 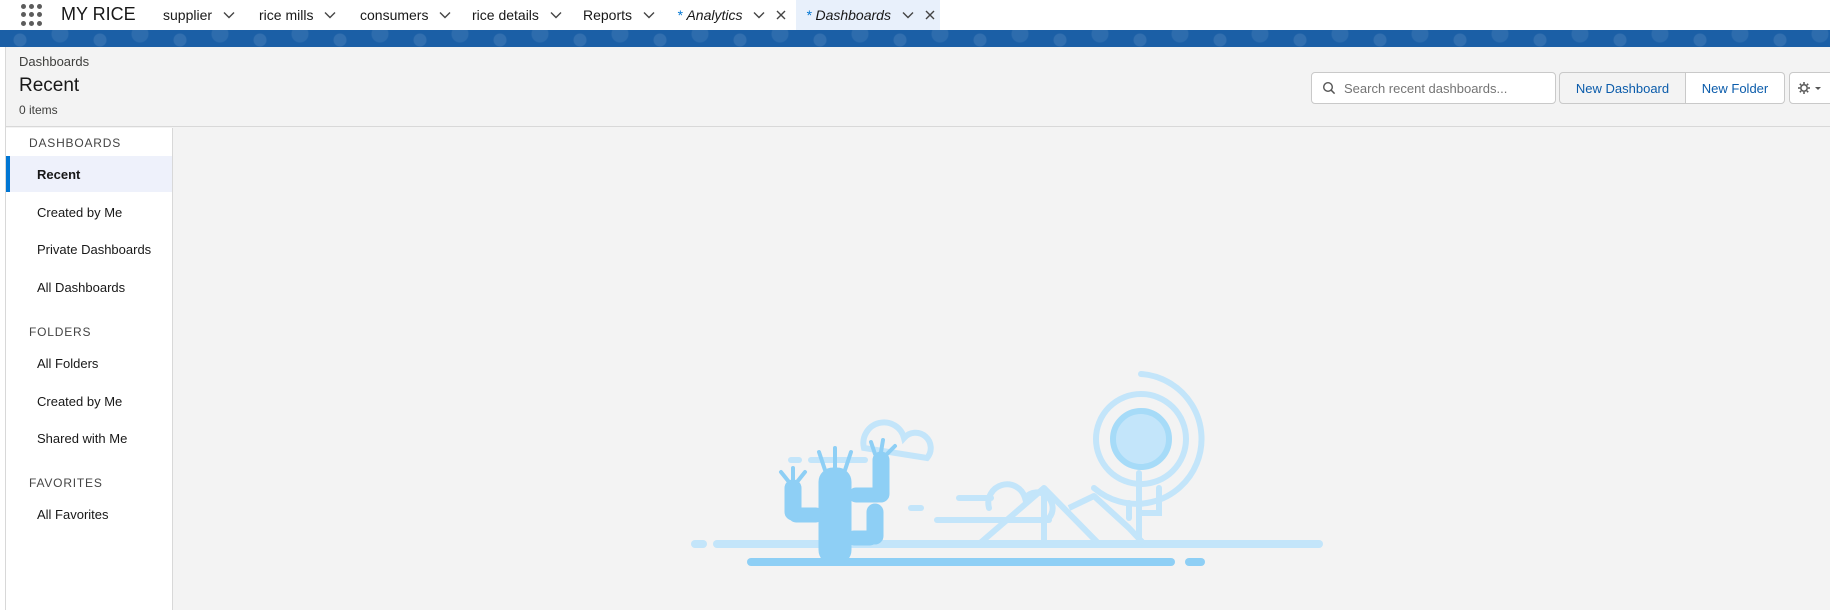 What do you see at coordinates (1622, 88) in the screenshot?
I see `new-dashboard-button: New Dashboard` at bounding box center [1622, 88].